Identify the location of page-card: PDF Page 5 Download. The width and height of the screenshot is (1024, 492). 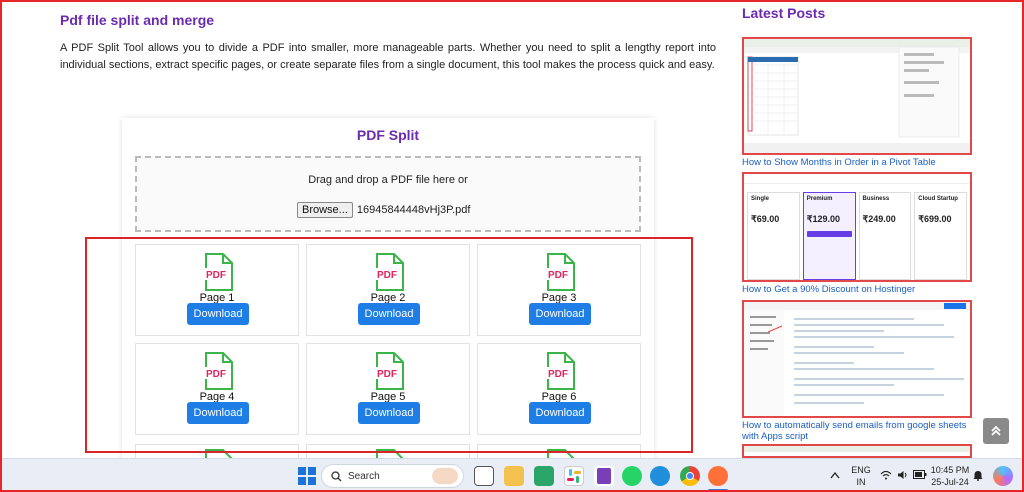
(388, 389).